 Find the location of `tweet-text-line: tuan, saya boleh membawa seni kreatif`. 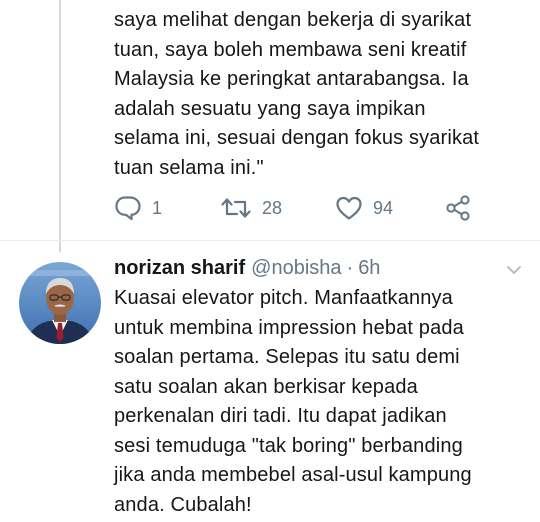

tweet-text-line: tuan, saya boleh membawa seni kreatif is located at coordinates (290, 49).